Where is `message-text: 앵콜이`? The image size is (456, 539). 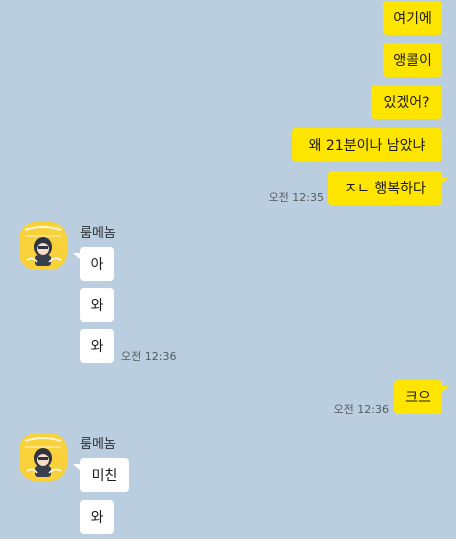
message-text: 앵콜이 is located at coordinates (412, 61).